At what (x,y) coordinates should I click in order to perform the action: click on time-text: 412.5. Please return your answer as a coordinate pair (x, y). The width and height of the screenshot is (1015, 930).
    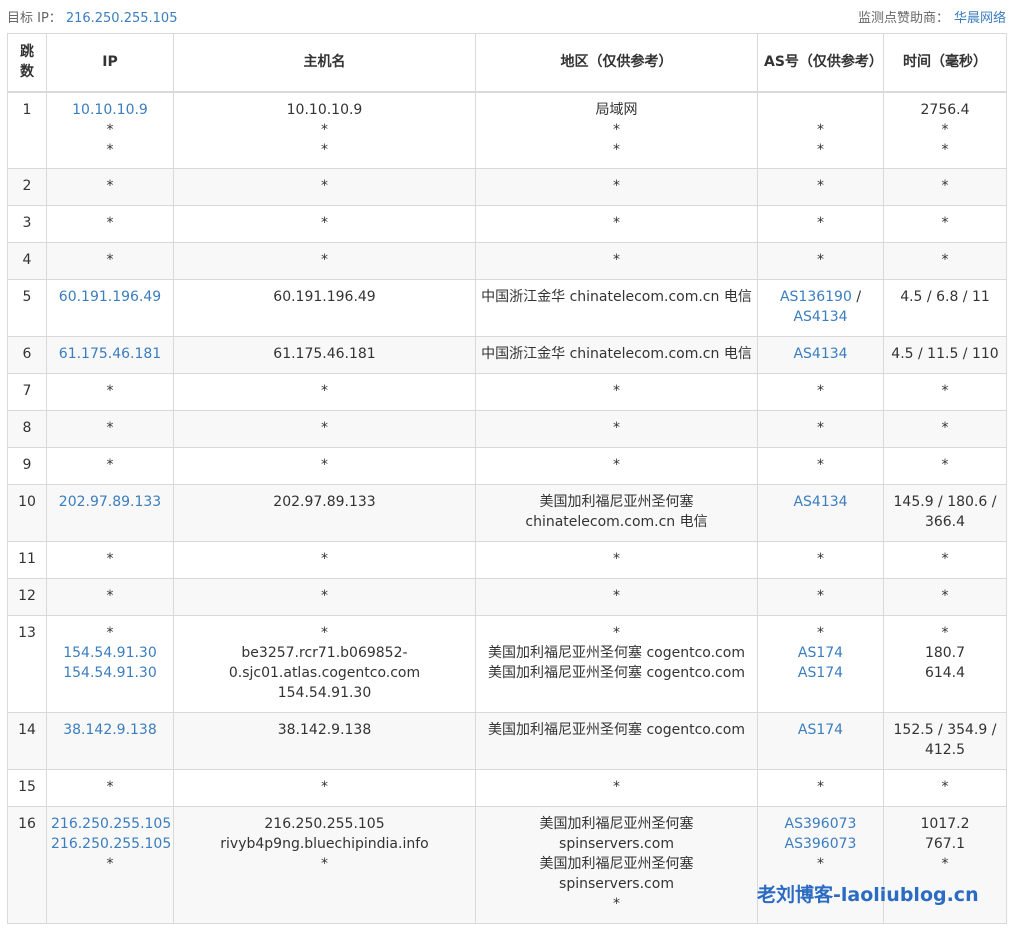
    Looking at the image, I should click on (945, 750).